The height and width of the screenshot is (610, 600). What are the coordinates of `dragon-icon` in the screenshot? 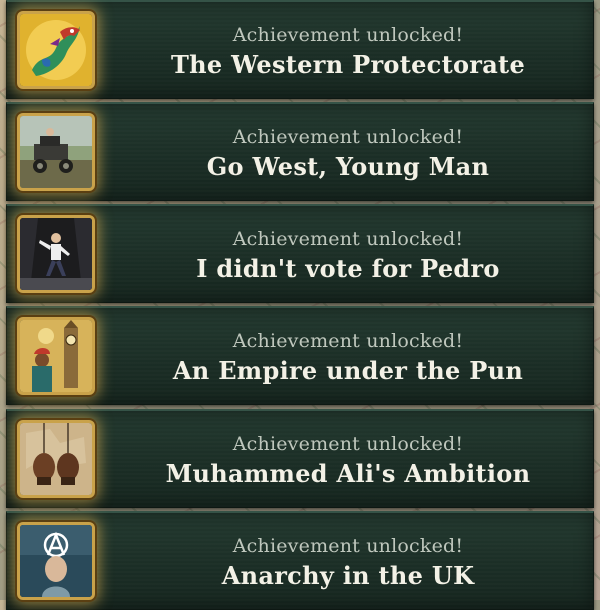 It's located at (56, 50).